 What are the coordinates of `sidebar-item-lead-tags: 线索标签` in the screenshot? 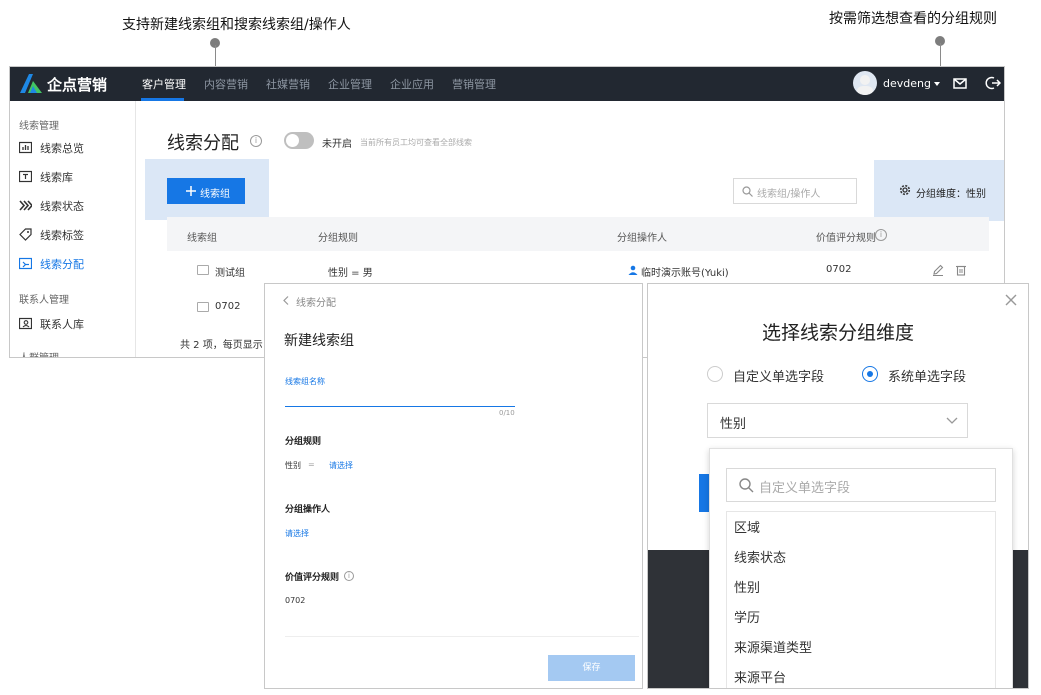 It's located at (74, 235).